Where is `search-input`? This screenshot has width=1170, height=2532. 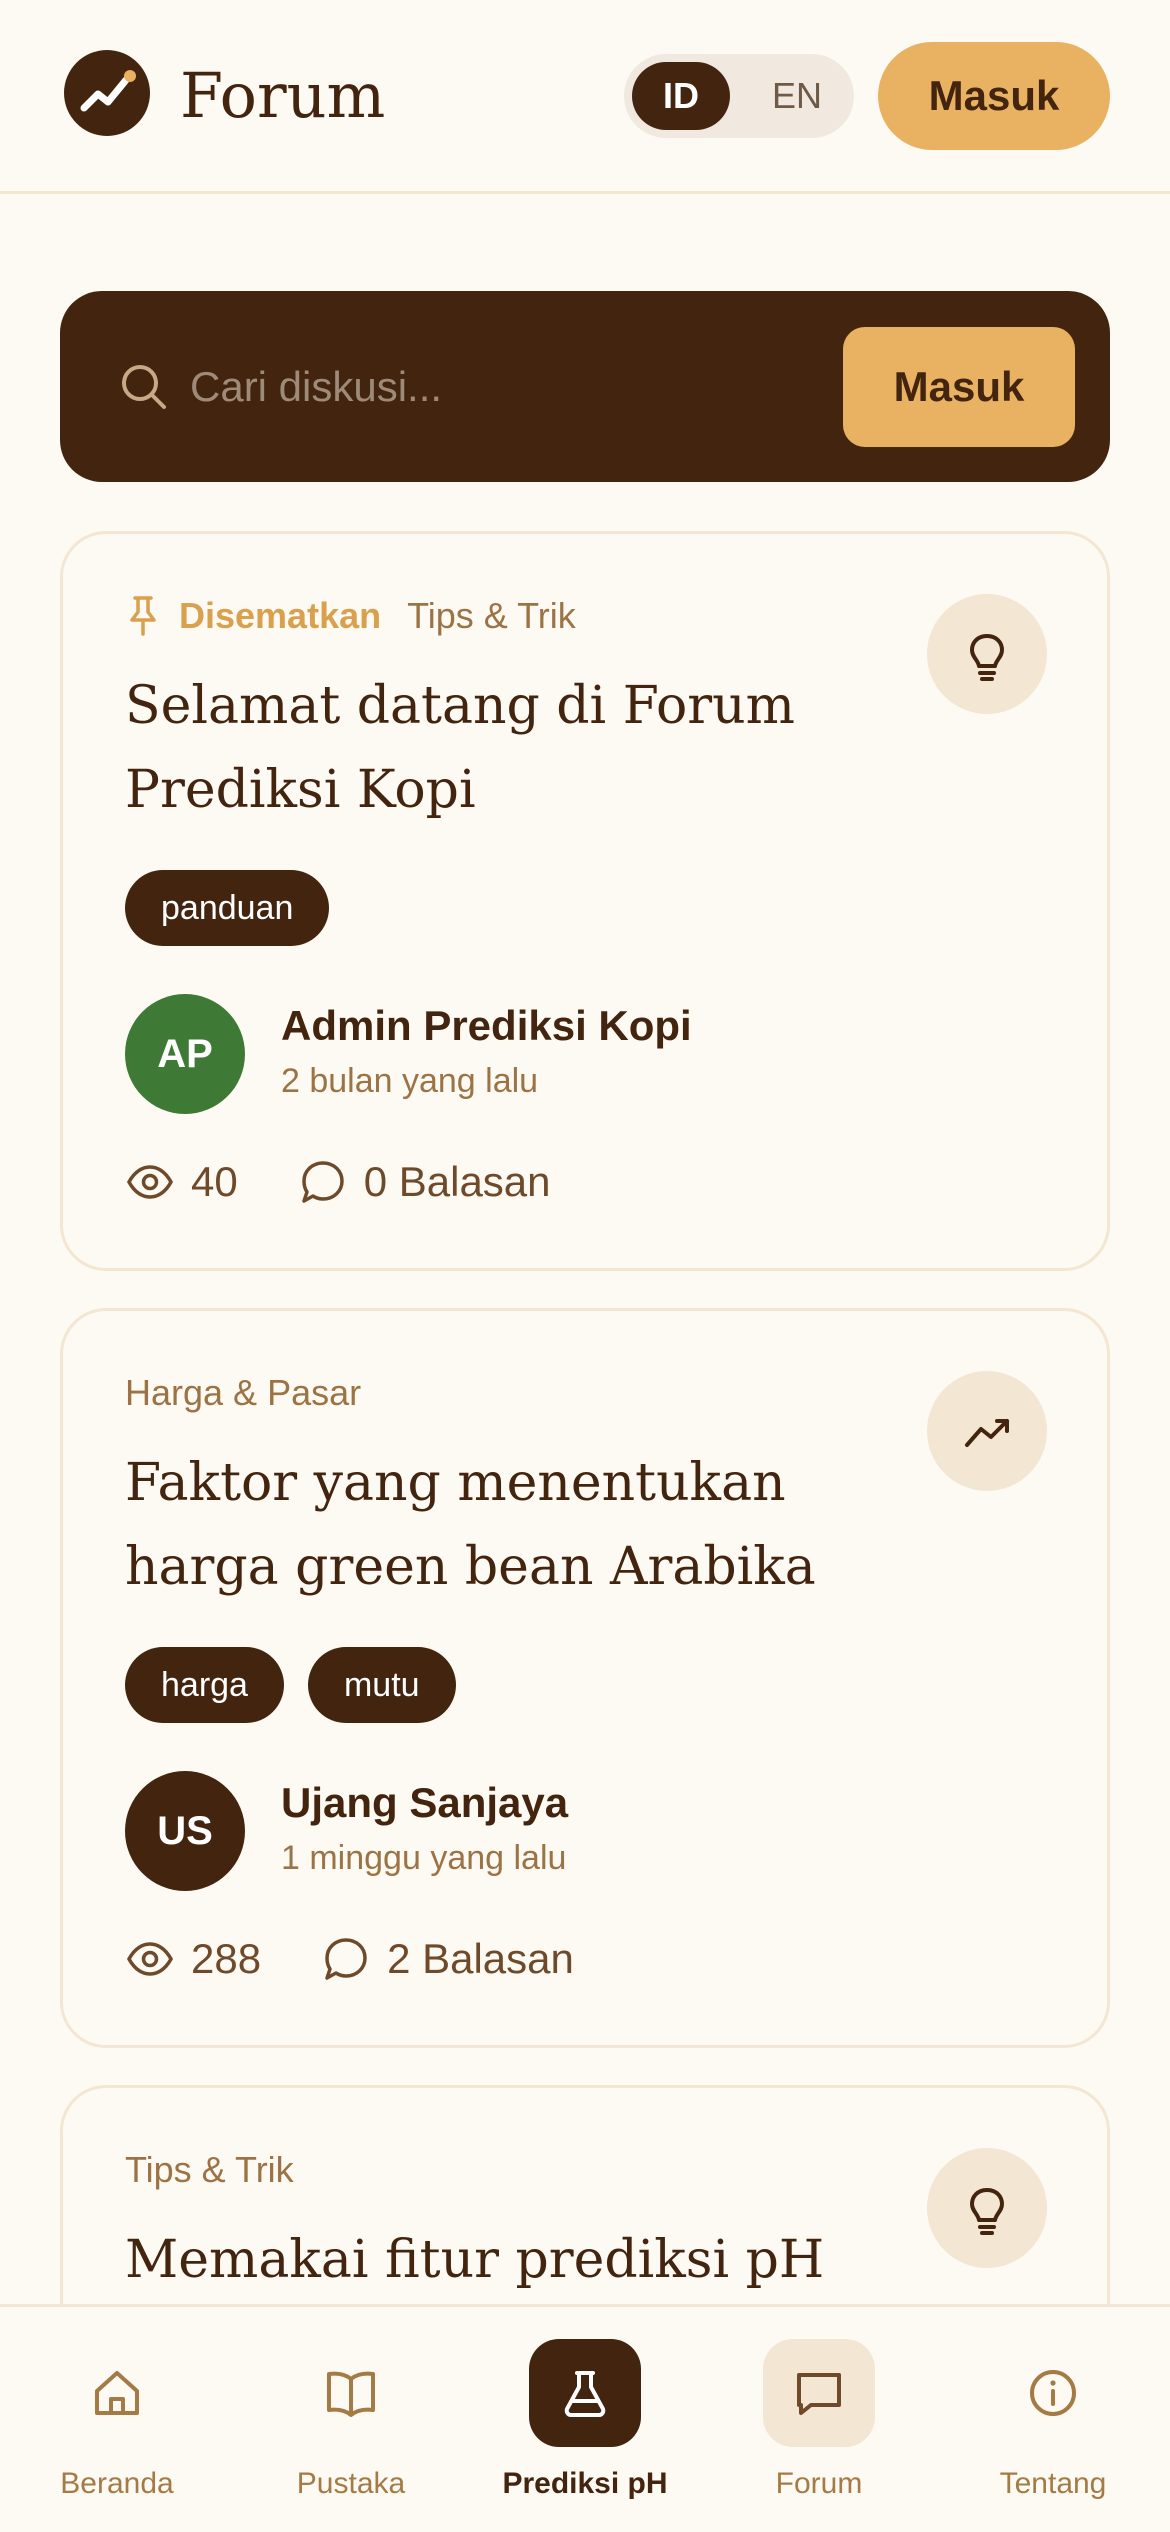
search-input is located at coordinates (520, 387).